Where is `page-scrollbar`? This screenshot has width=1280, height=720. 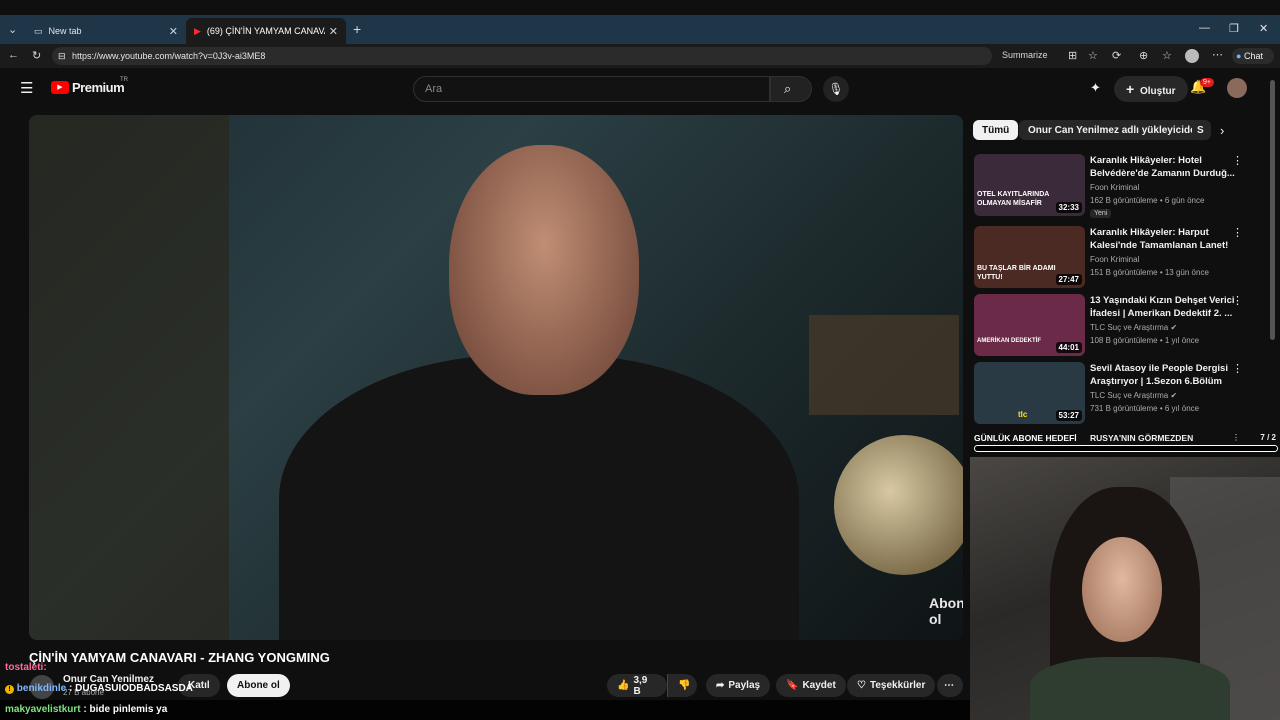
page-scrollbar is located at coordinates (1272, 210).